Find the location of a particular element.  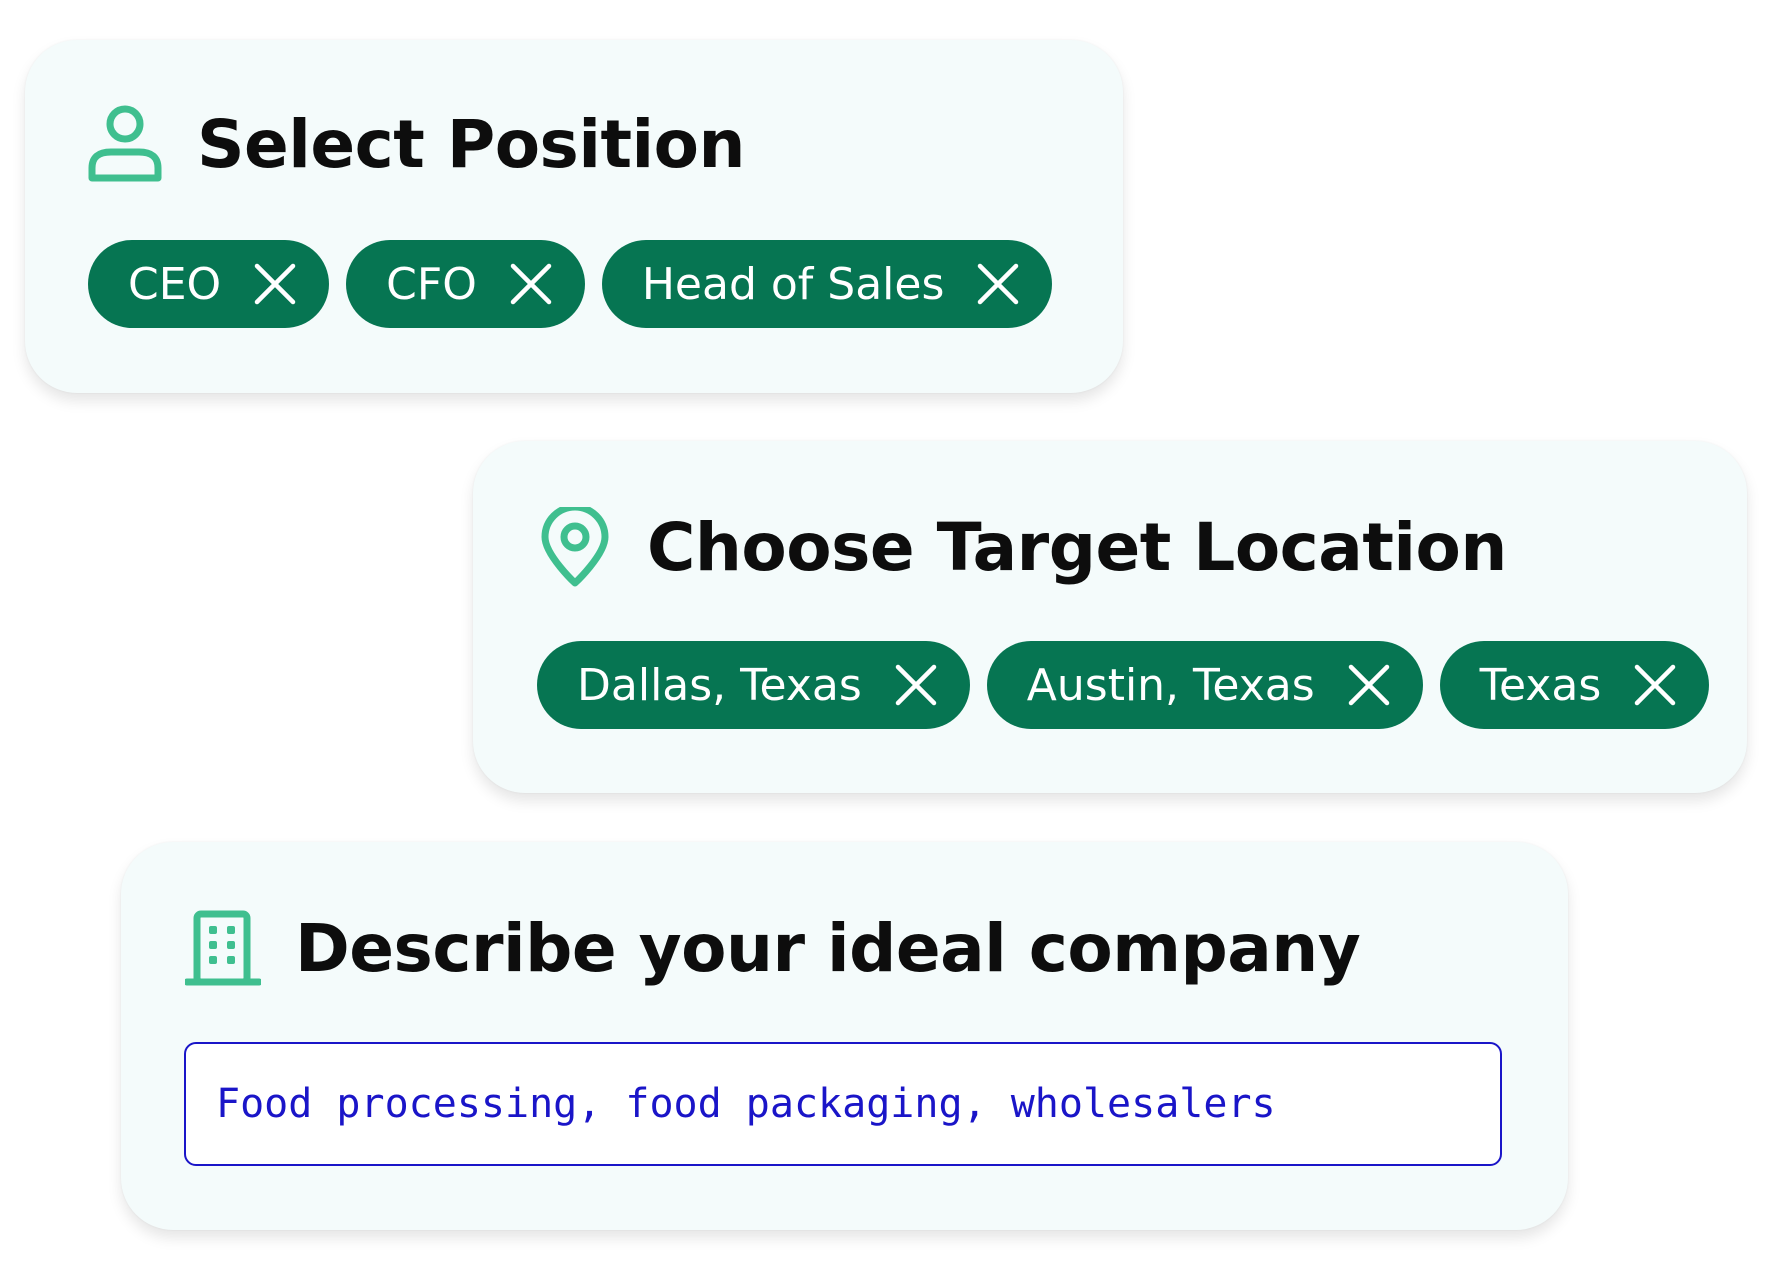

position-chip: CFO is located at coordinates (465, 284).